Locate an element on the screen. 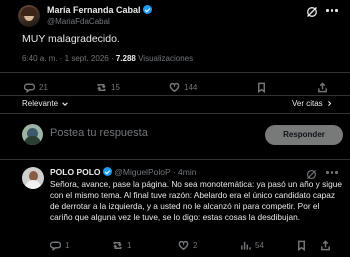  bookmark-button is located at coordinates (261, 87).